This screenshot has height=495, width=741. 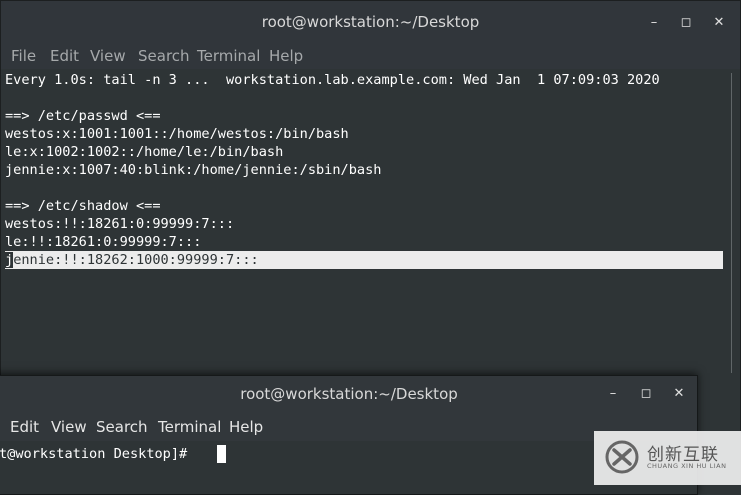 I want to click on selection-rest: ennie:!!:18262:1000:99999:7:::, so click(x=136, y=260).